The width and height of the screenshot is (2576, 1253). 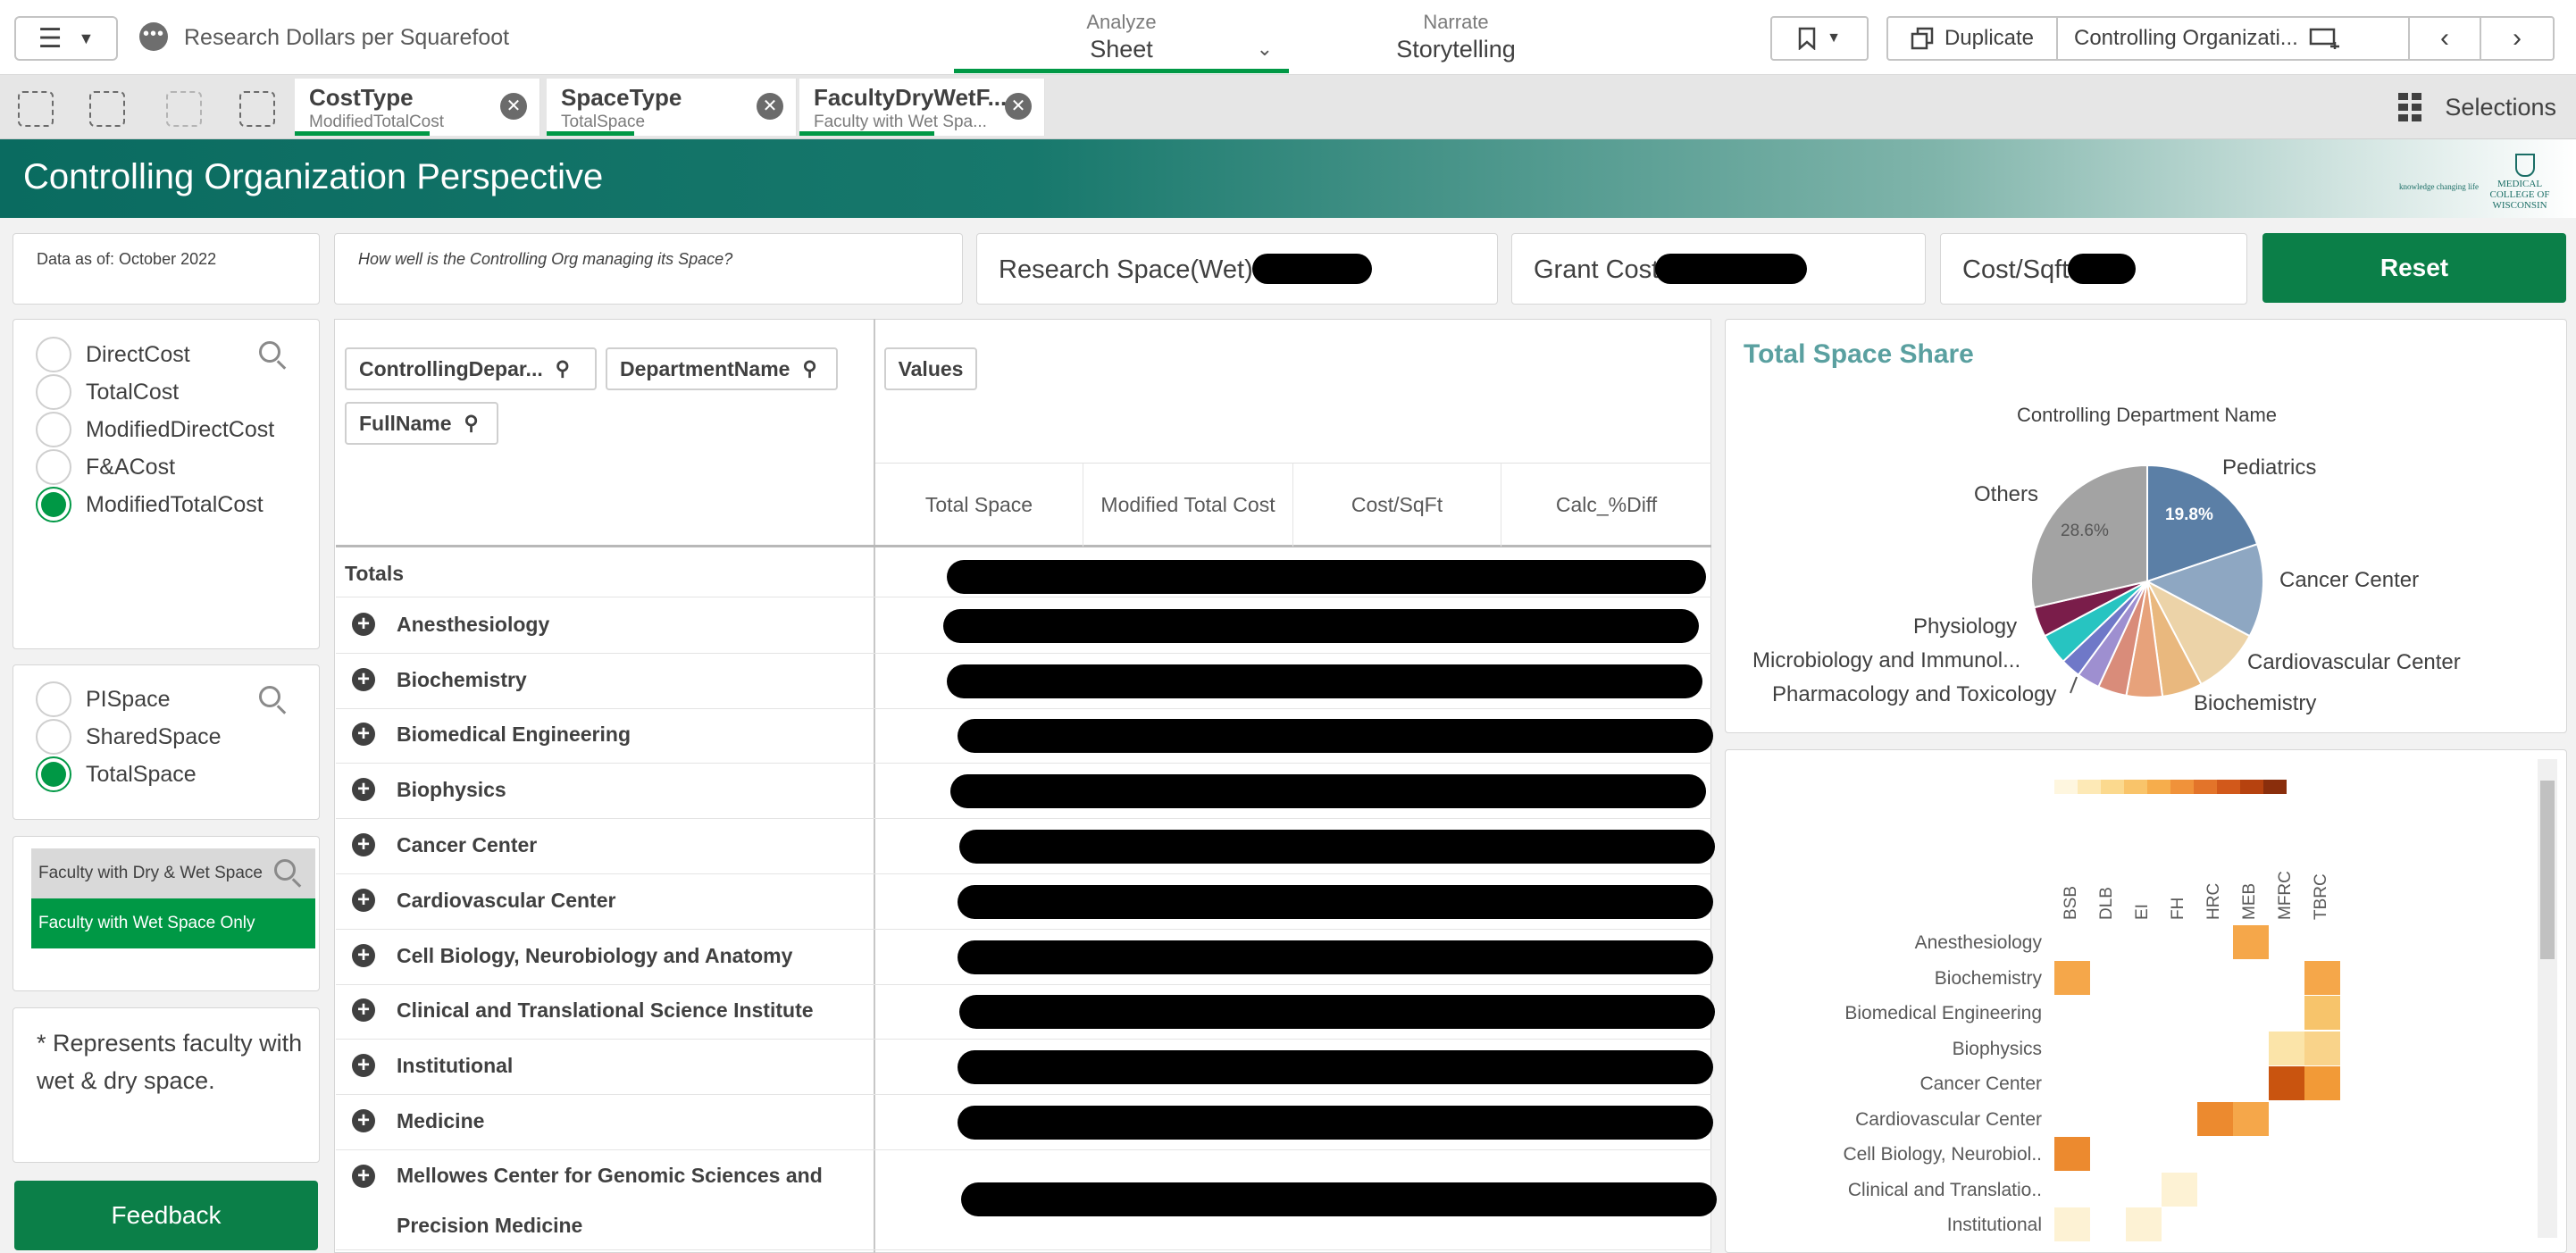 I want to click on table-row: + Medicine, so click(x=1025, y=1122).